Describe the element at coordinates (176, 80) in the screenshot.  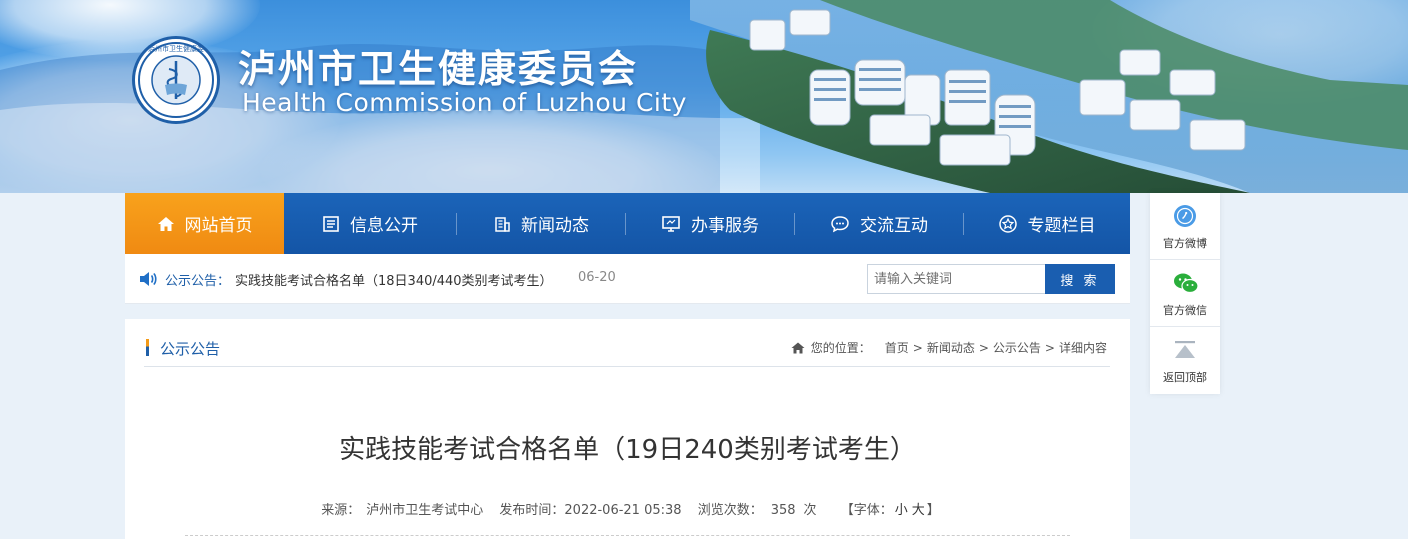
I see `commission-logo-seal: 泸州市卫生健康委` at that location.